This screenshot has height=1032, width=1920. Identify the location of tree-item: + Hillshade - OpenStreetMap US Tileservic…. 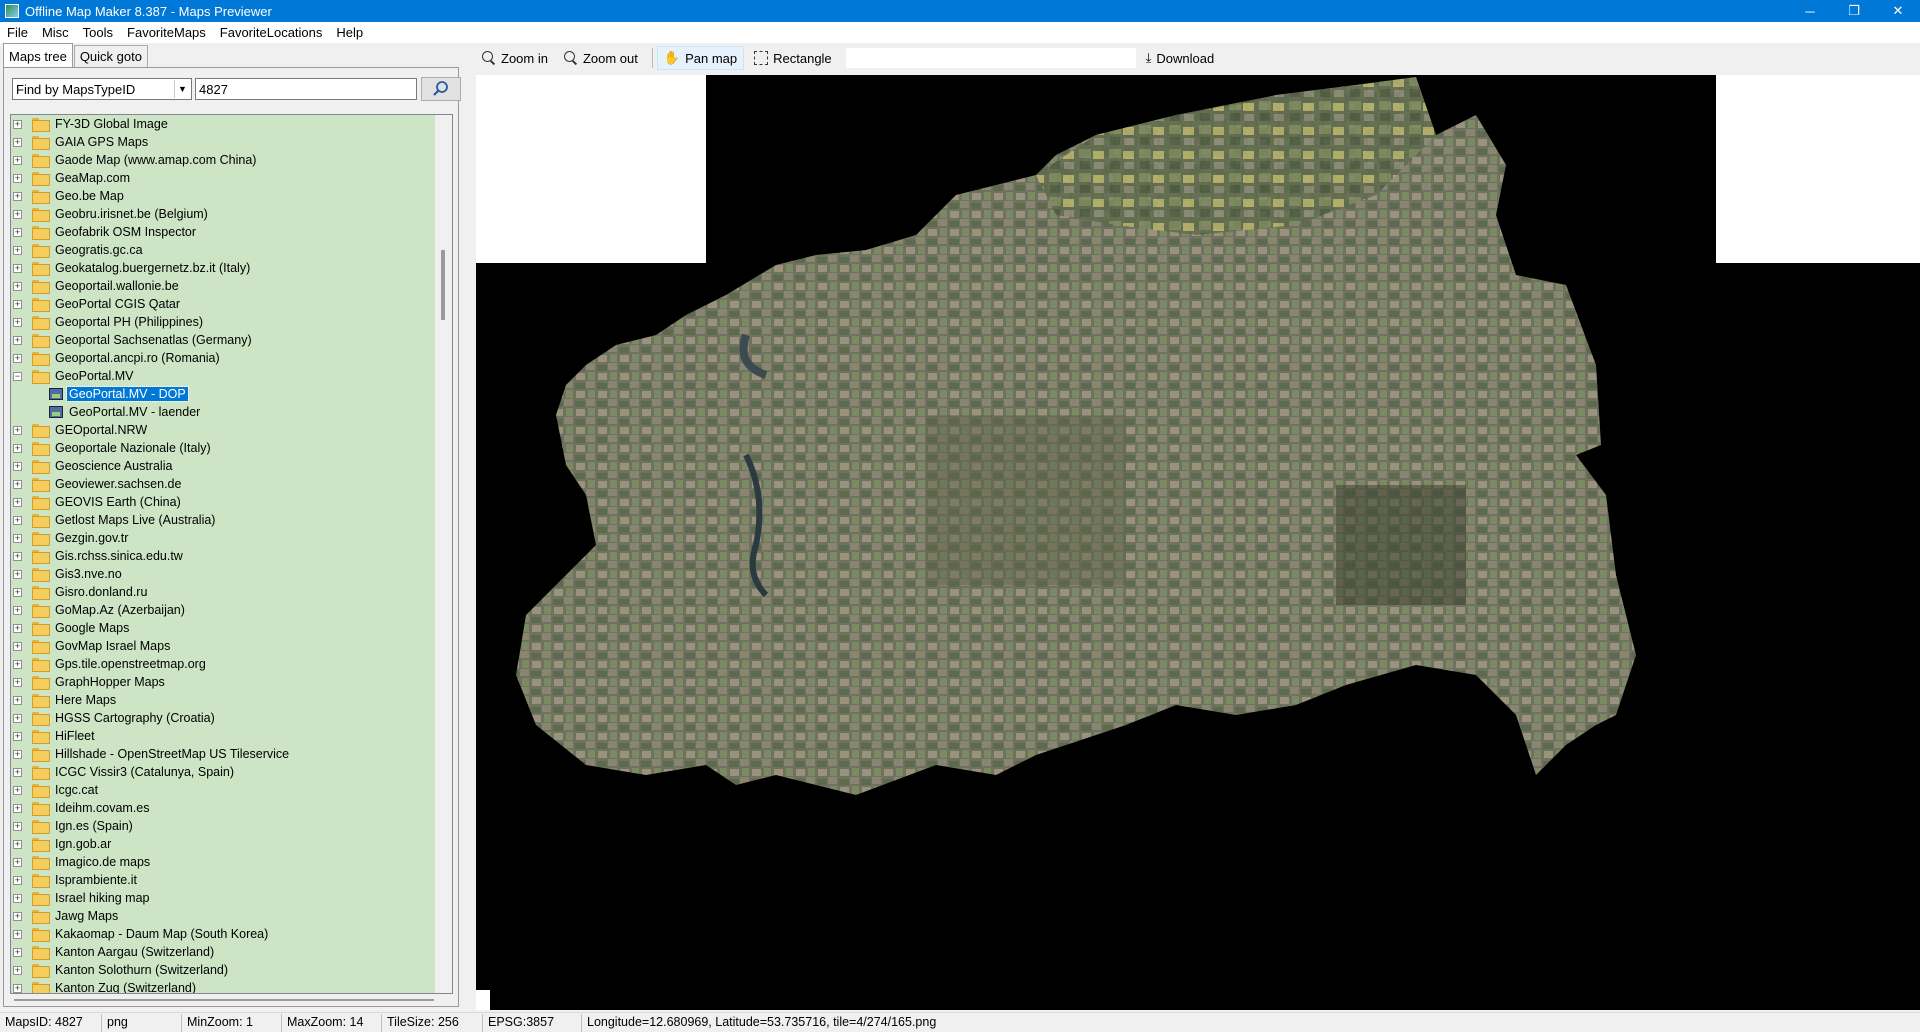
(231, 754).